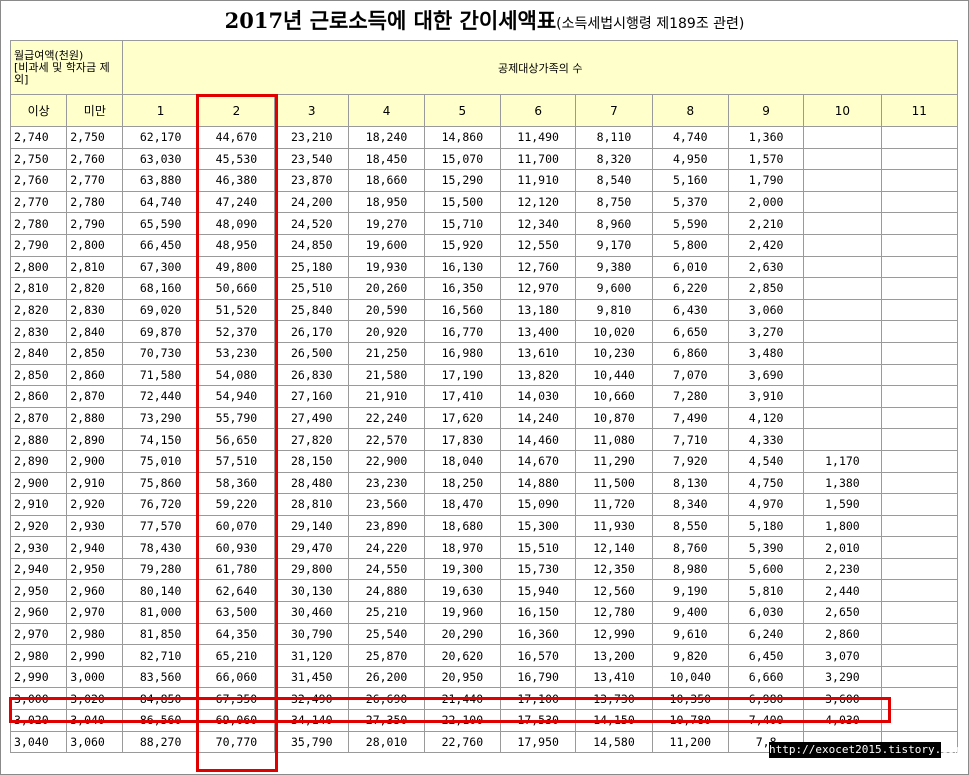 This screenshot has width=969, height=775. Describe the element at coordinates (842, 526) in the screenshot. I see `cell-tax: 1,800` at that location.